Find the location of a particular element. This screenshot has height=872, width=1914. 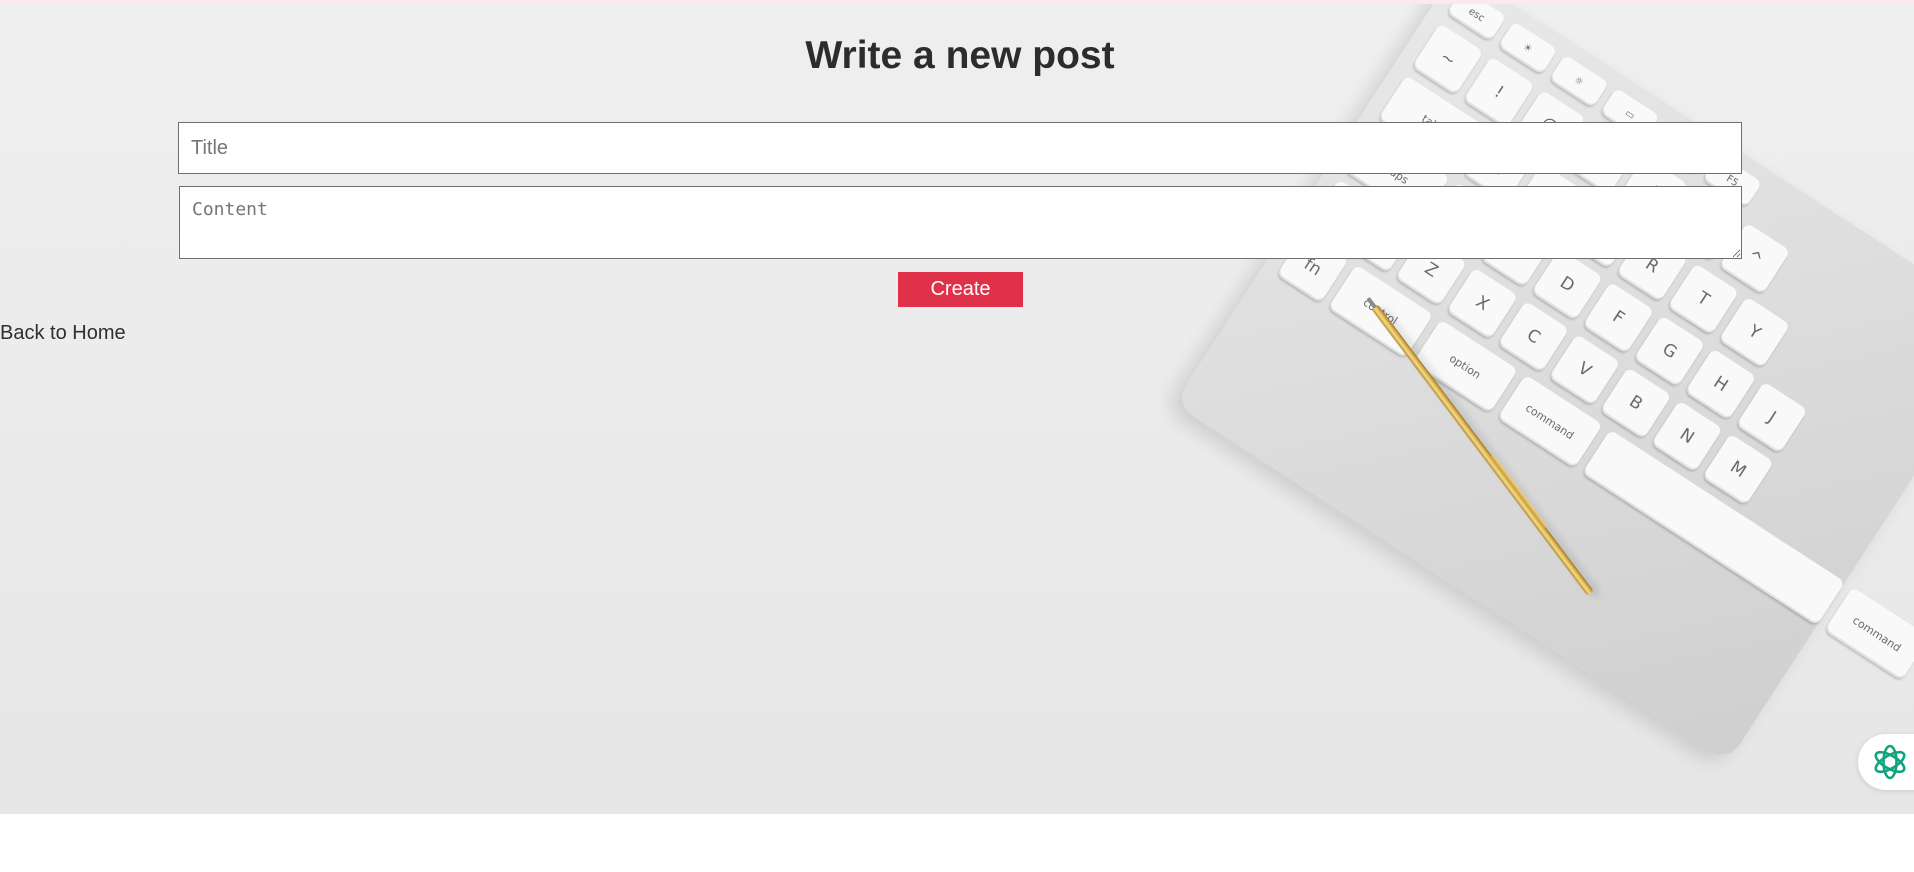

create-button: Create is located at coordinates (960, 289).